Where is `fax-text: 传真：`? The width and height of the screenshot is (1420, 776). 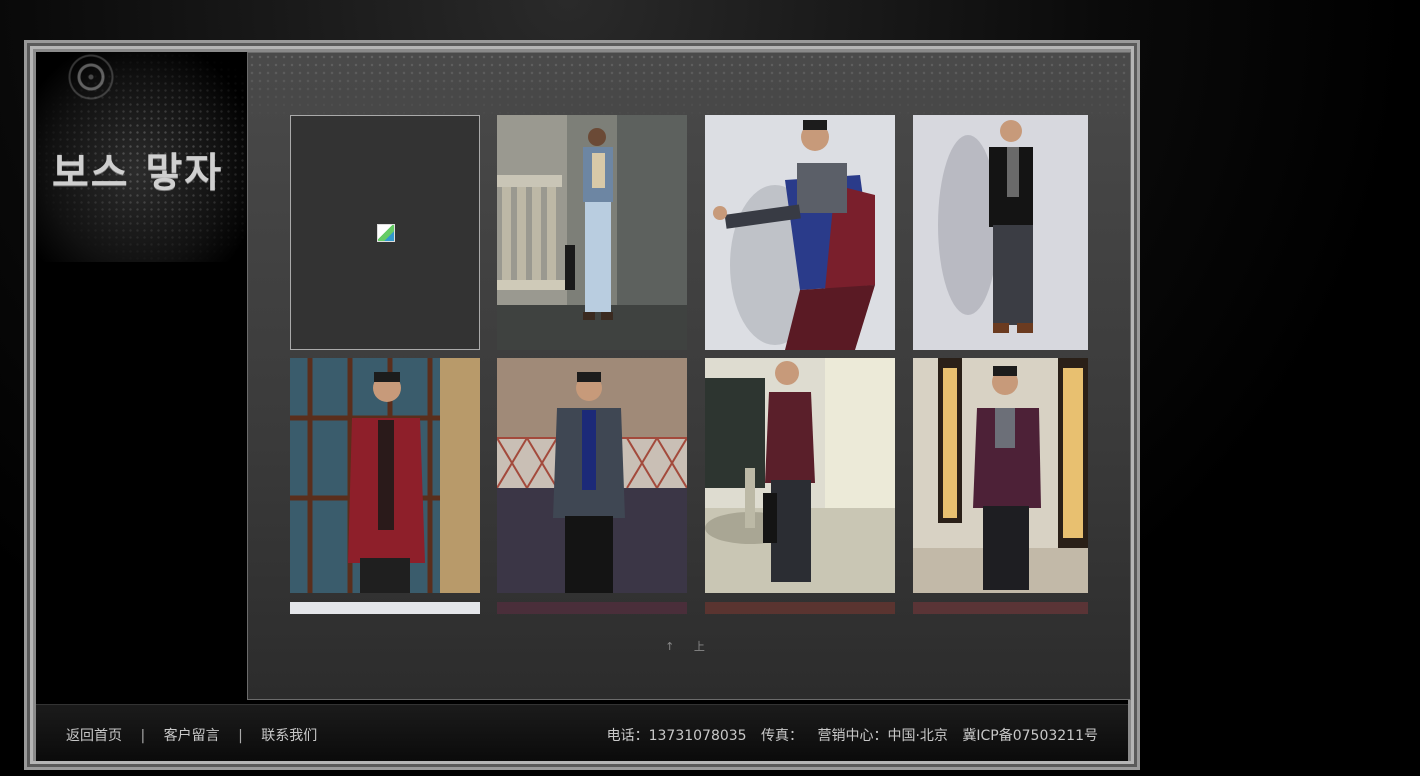
fax-text: 传真： is located at coordinates (782, 736).